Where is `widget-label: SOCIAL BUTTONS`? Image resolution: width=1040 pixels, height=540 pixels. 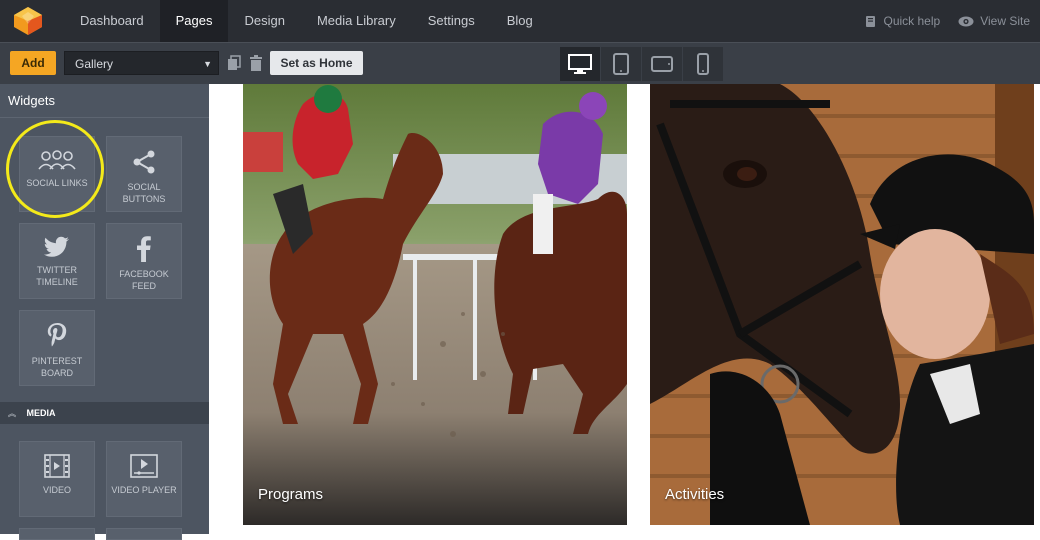
widget-label: SOCIAL BUTTONS is located at coordinates (144, 193).